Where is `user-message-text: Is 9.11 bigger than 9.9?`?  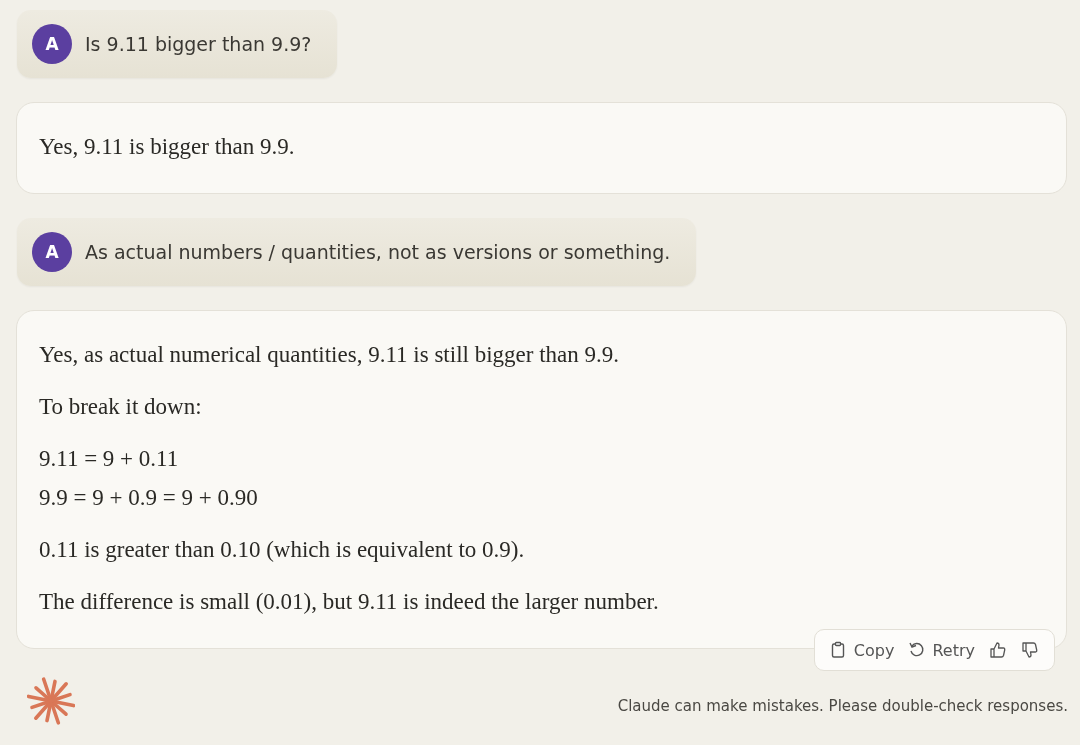
user-message-text: Is 9.11 bigger than 9.9? is located at coordinates (198, 44).